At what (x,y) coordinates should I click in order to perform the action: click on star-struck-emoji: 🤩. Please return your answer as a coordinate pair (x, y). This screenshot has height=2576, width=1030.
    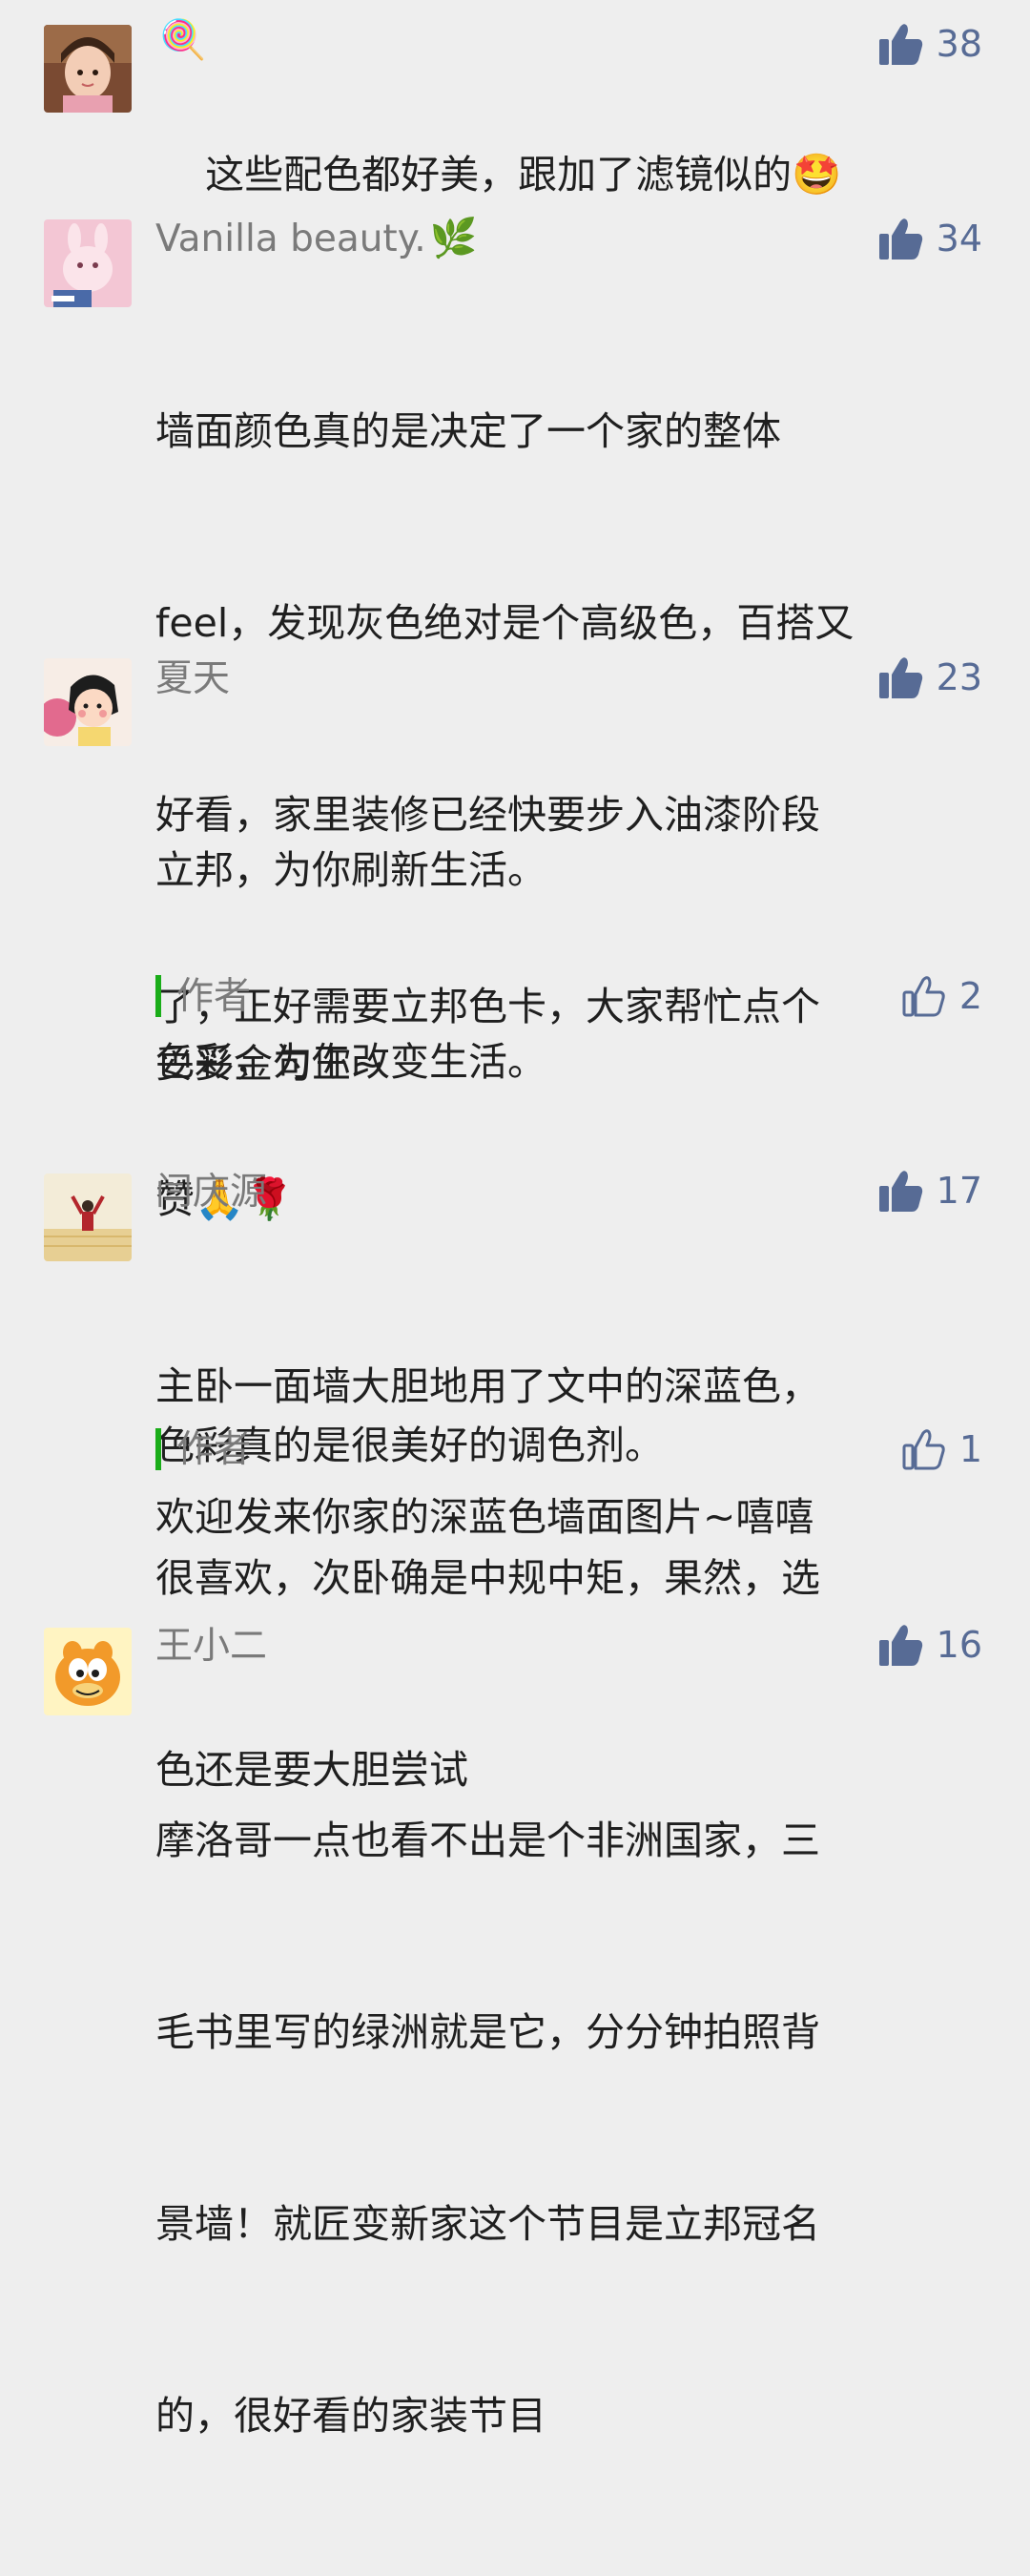
    Looking at the image, I should click on (817, 174).